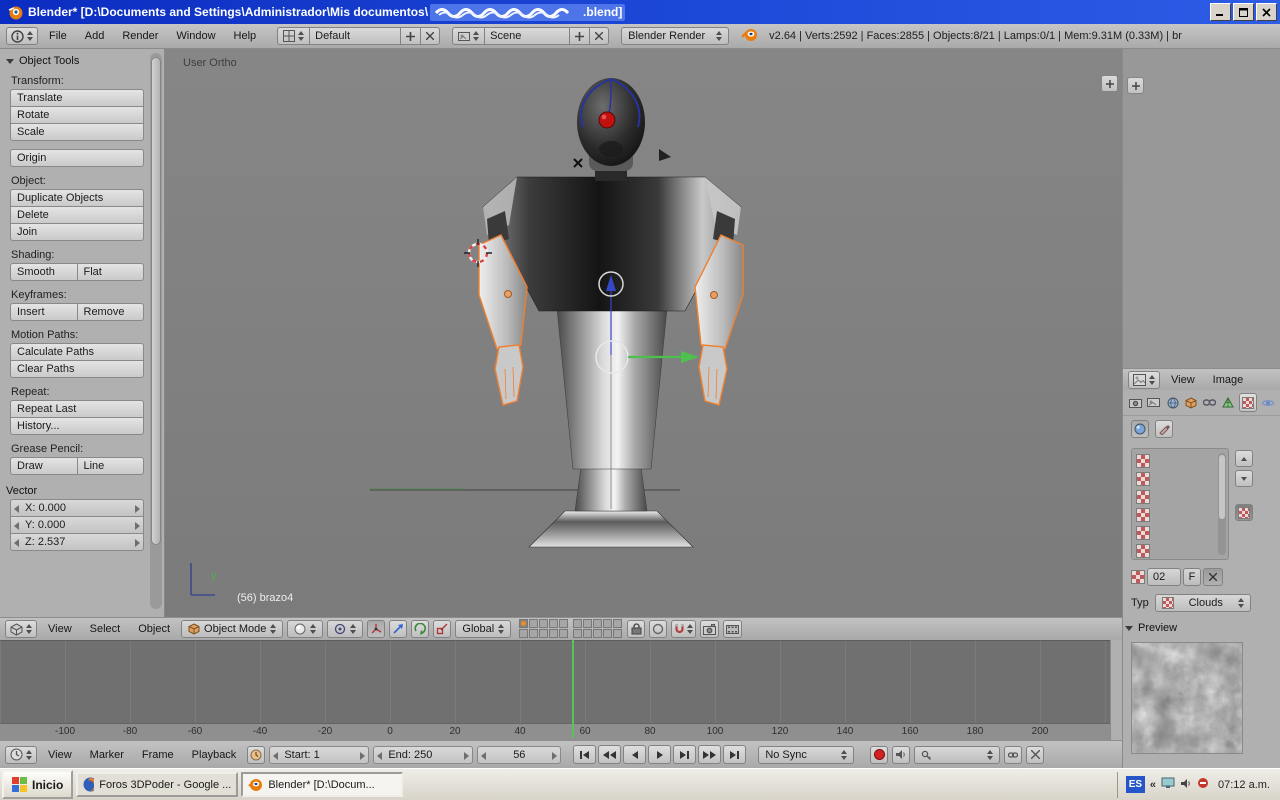 Image resolution: width=1280 pixels, height=800 pixels. I want to click on origin-button: Origin, so click(77, 158).